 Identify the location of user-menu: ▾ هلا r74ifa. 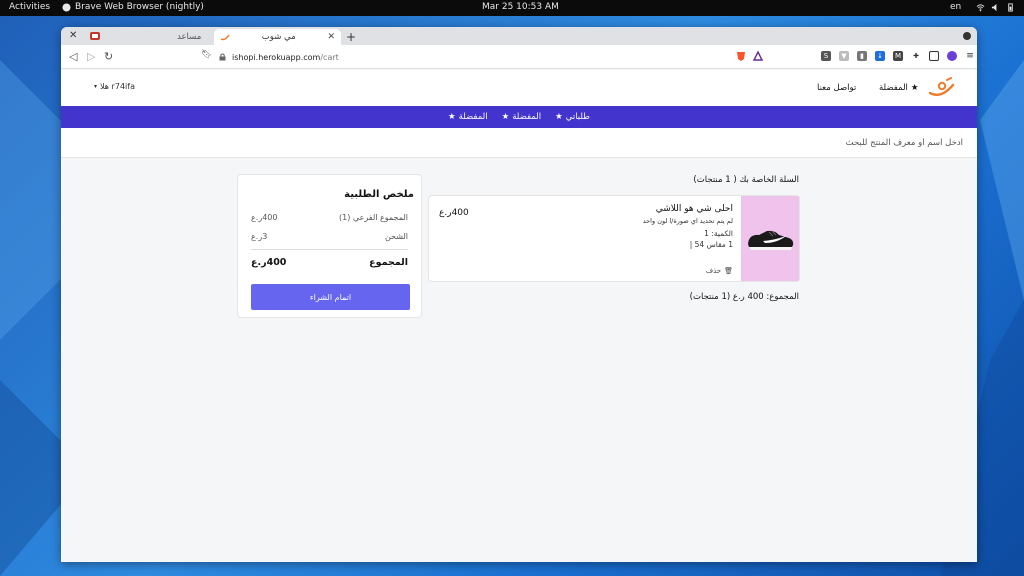
(114, 86).